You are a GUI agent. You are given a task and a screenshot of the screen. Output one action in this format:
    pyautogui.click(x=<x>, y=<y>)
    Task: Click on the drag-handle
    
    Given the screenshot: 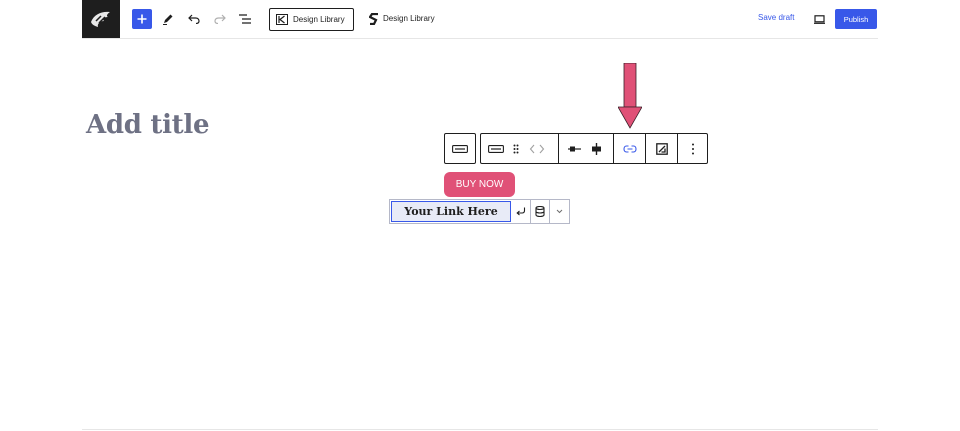 What is the action you would take?
    pyautogui.click(x=516, y=148)
    